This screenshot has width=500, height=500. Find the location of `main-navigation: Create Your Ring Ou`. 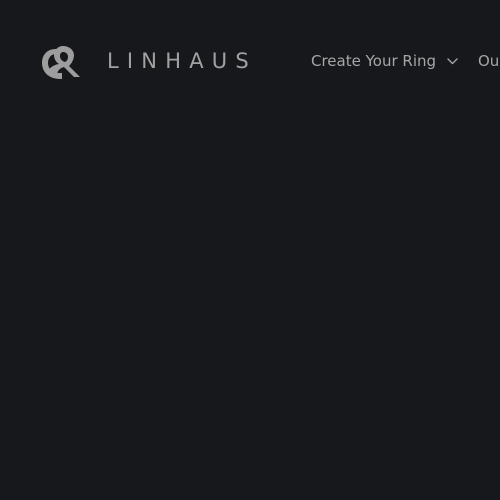

main-navigation: Create Your Ring Ou is located at coordinates (405, 61).